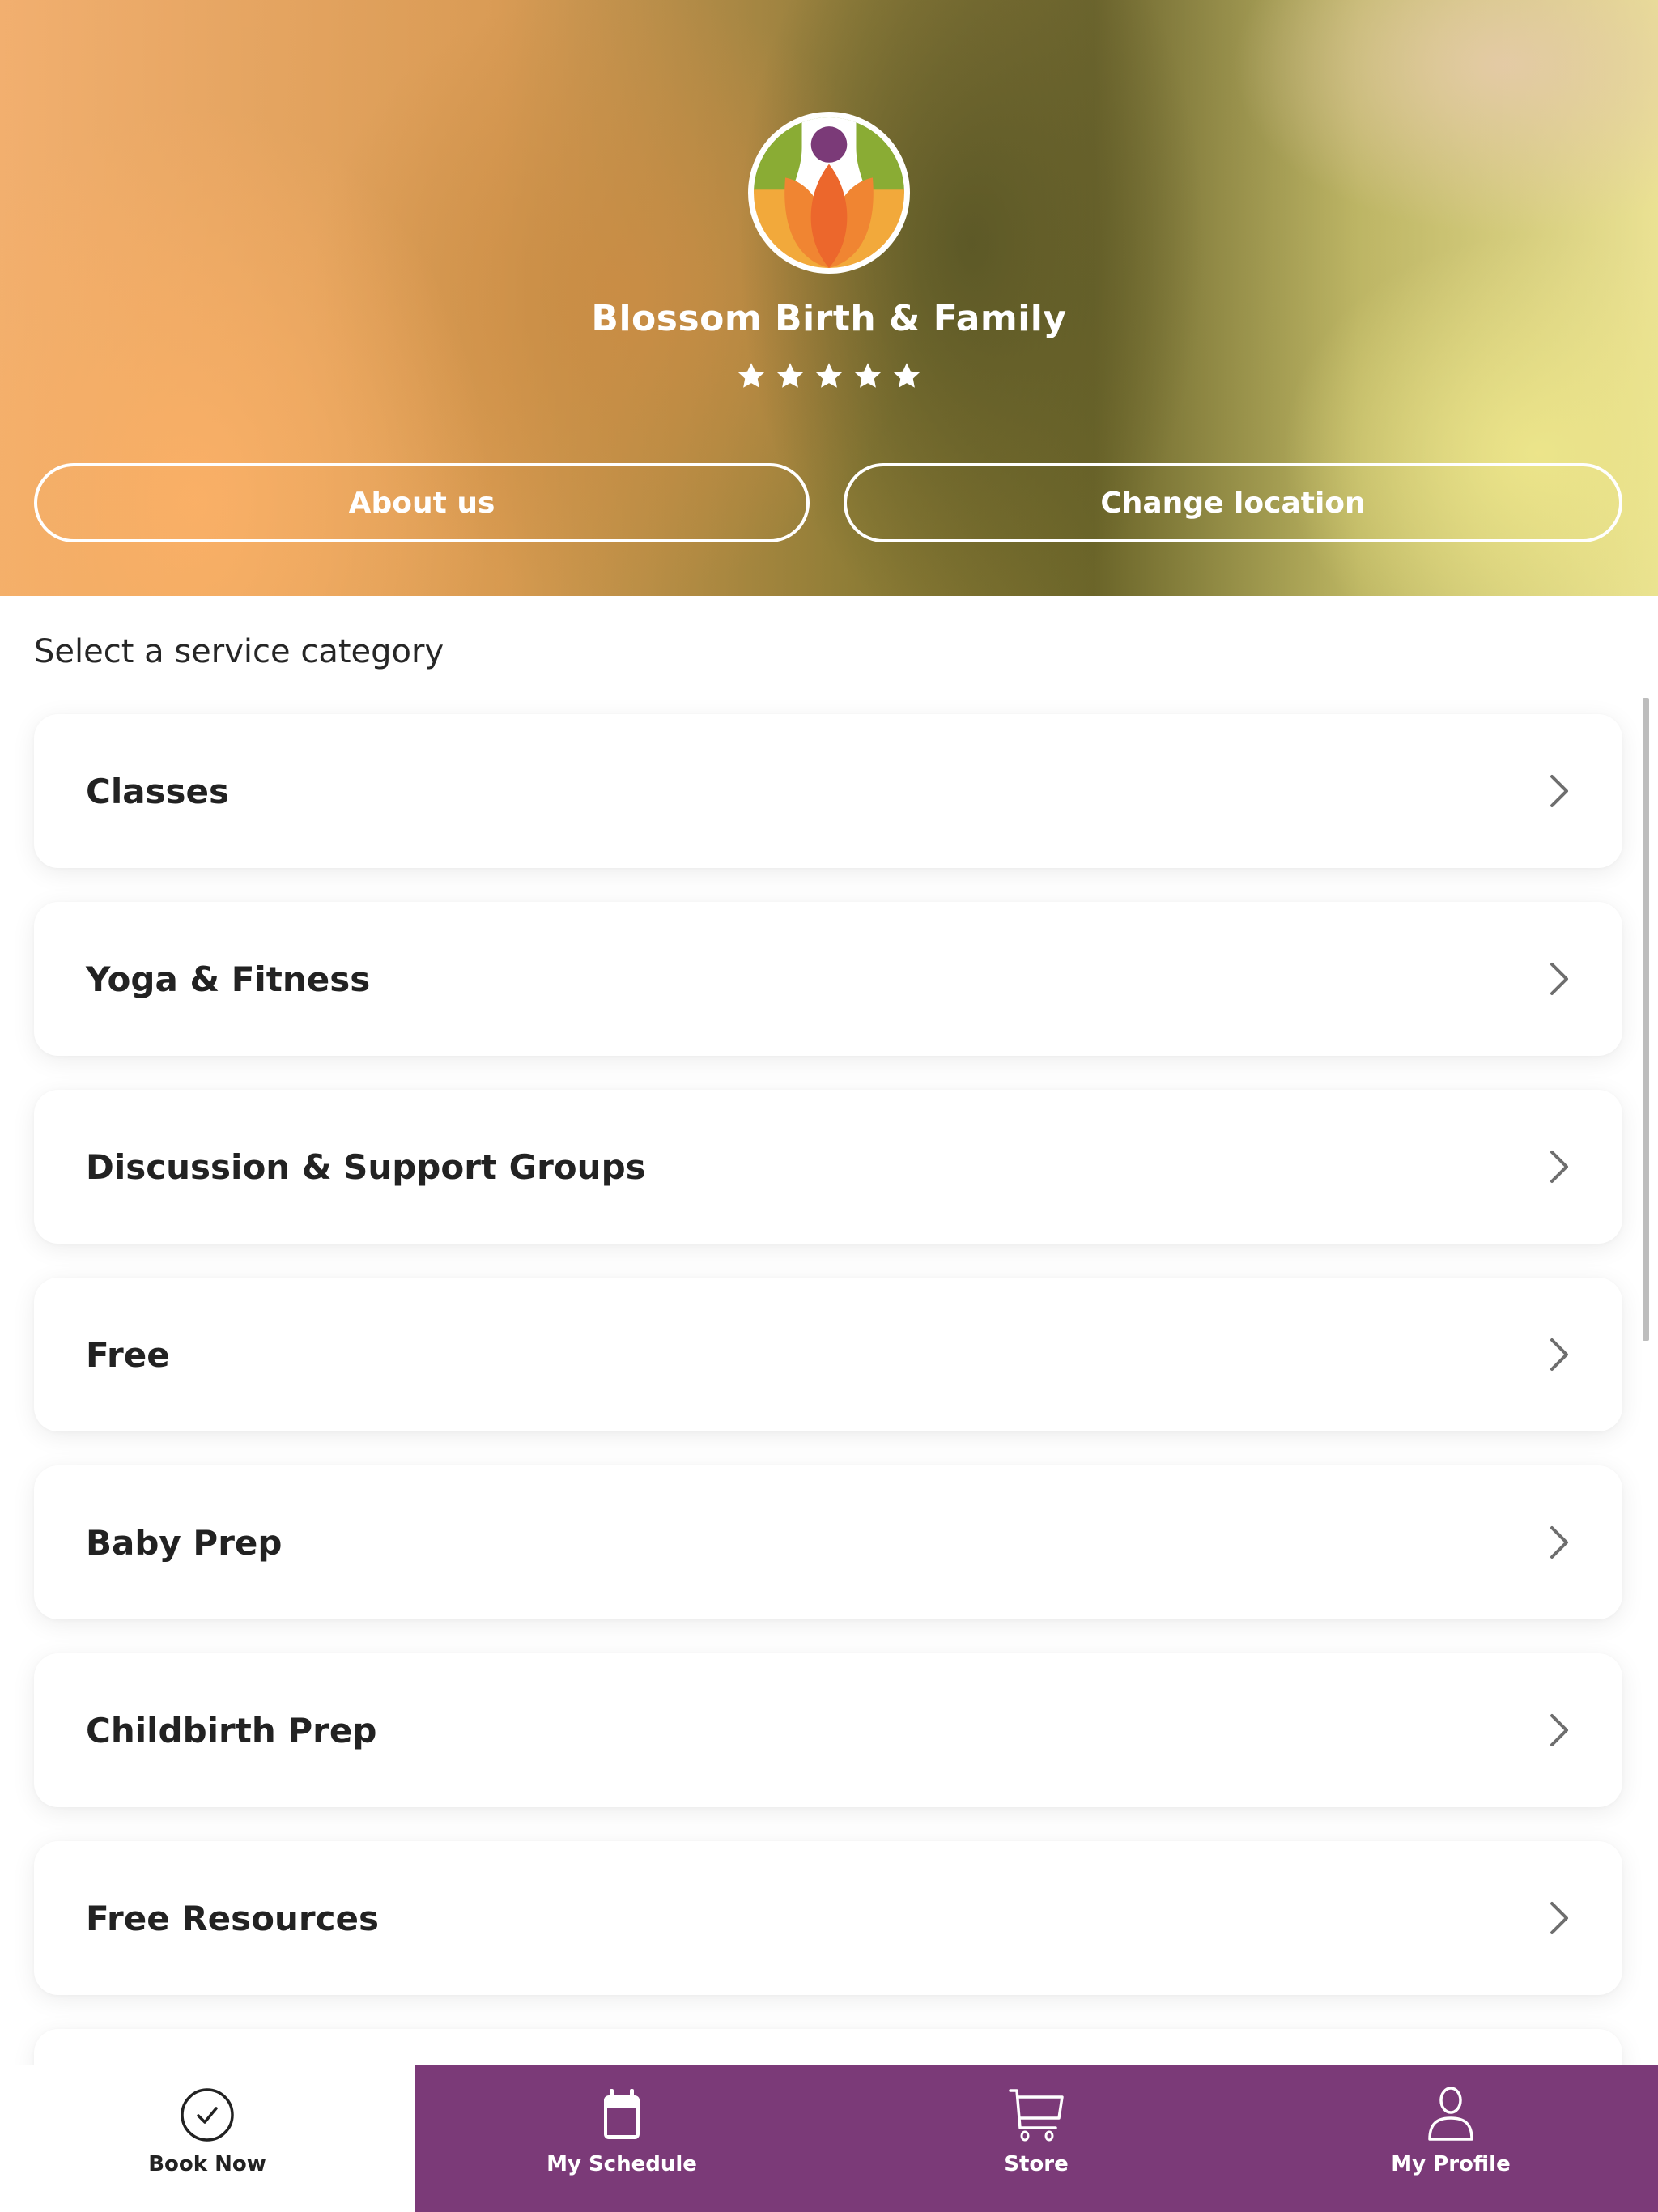  I want to click on tab-my-schedule: My Schedule, so click(621, 2138).